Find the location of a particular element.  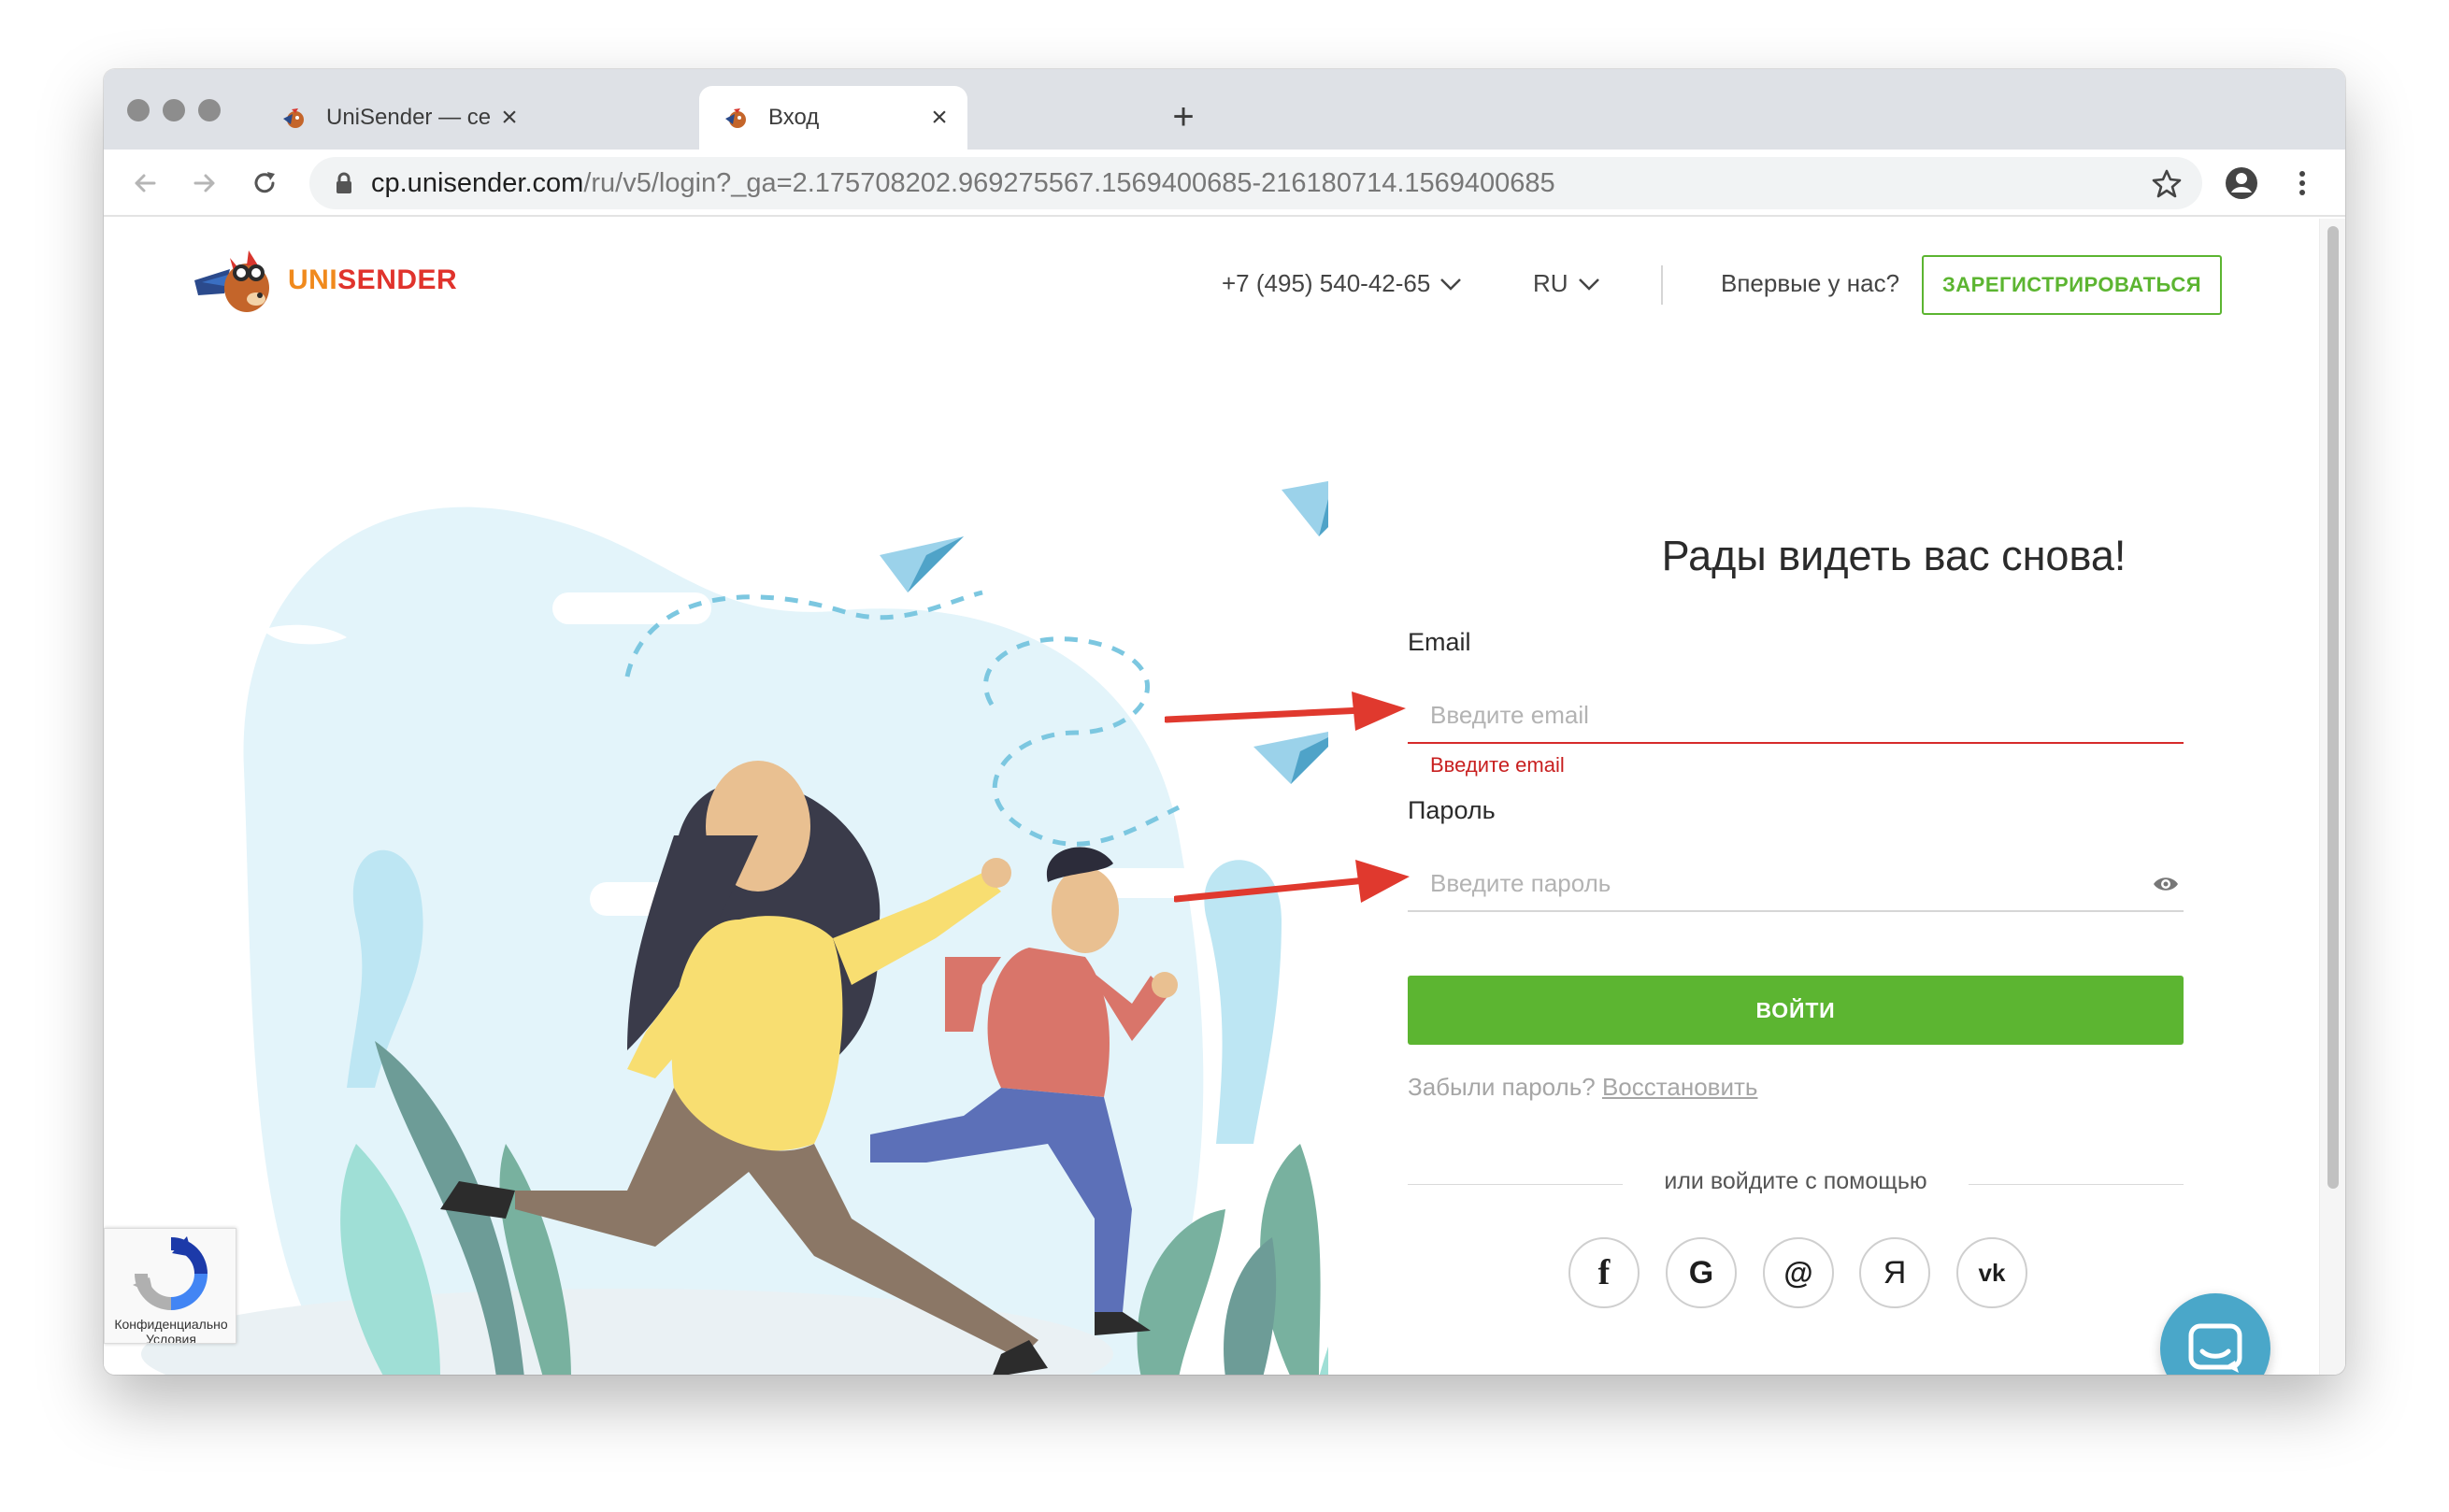

tab-login: Вход × is located at coordinates (833, 118).